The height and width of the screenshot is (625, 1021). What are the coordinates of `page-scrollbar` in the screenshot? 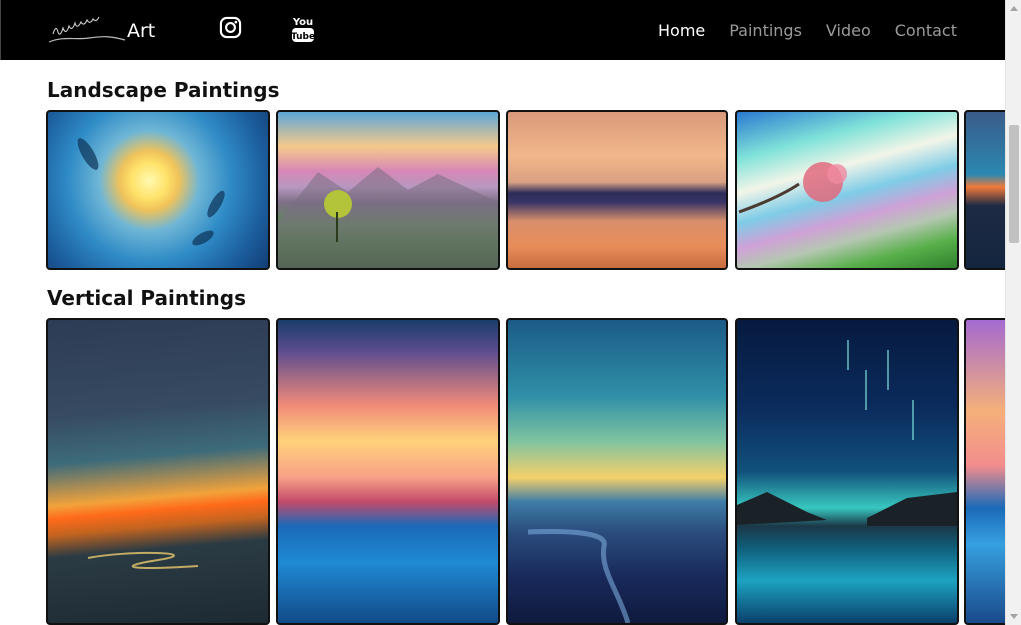 It's located at (1013, 312).